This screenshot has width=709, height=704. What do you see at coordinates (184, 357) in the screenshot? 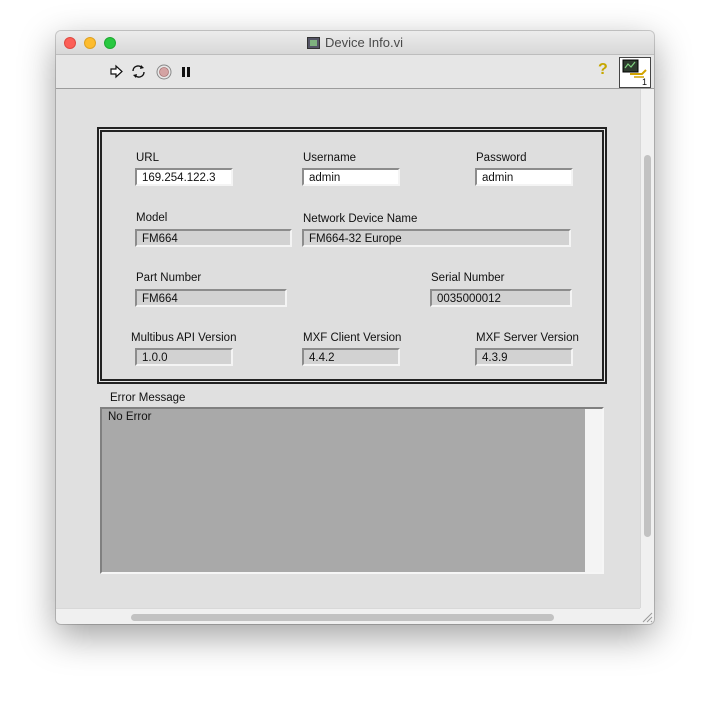
I see `multibus-api-version-indicator: 1.0.0` at bounding box center [184, 357].